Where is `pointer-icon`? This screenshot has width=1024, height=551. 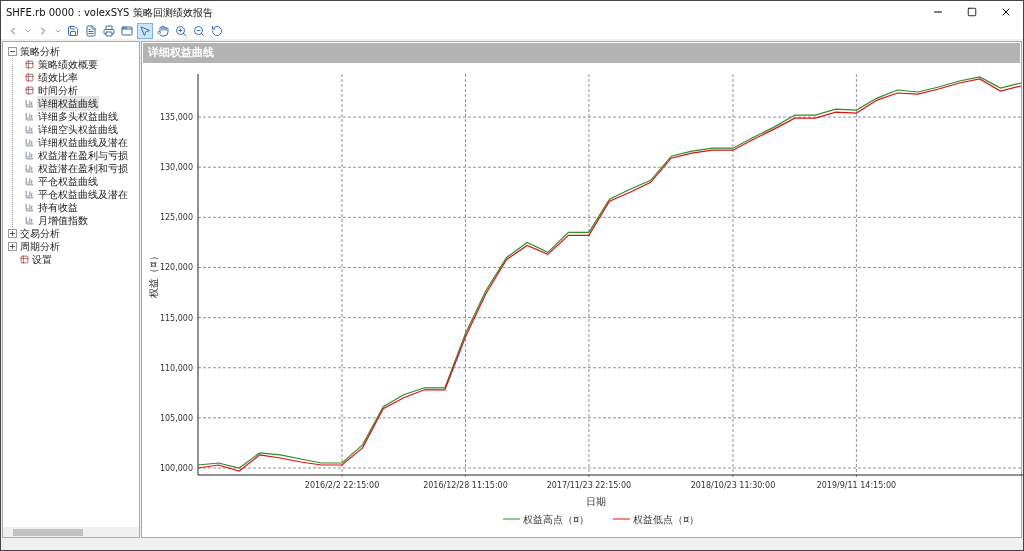 pointer-icon is located at coordinates (145, 31).